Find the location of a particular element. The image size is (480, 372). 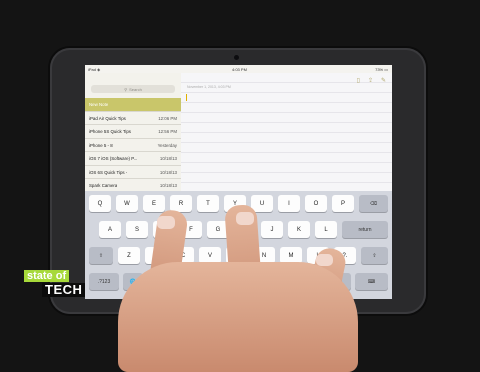

trash-icon: ▯ is located at coordinates (358, 80).